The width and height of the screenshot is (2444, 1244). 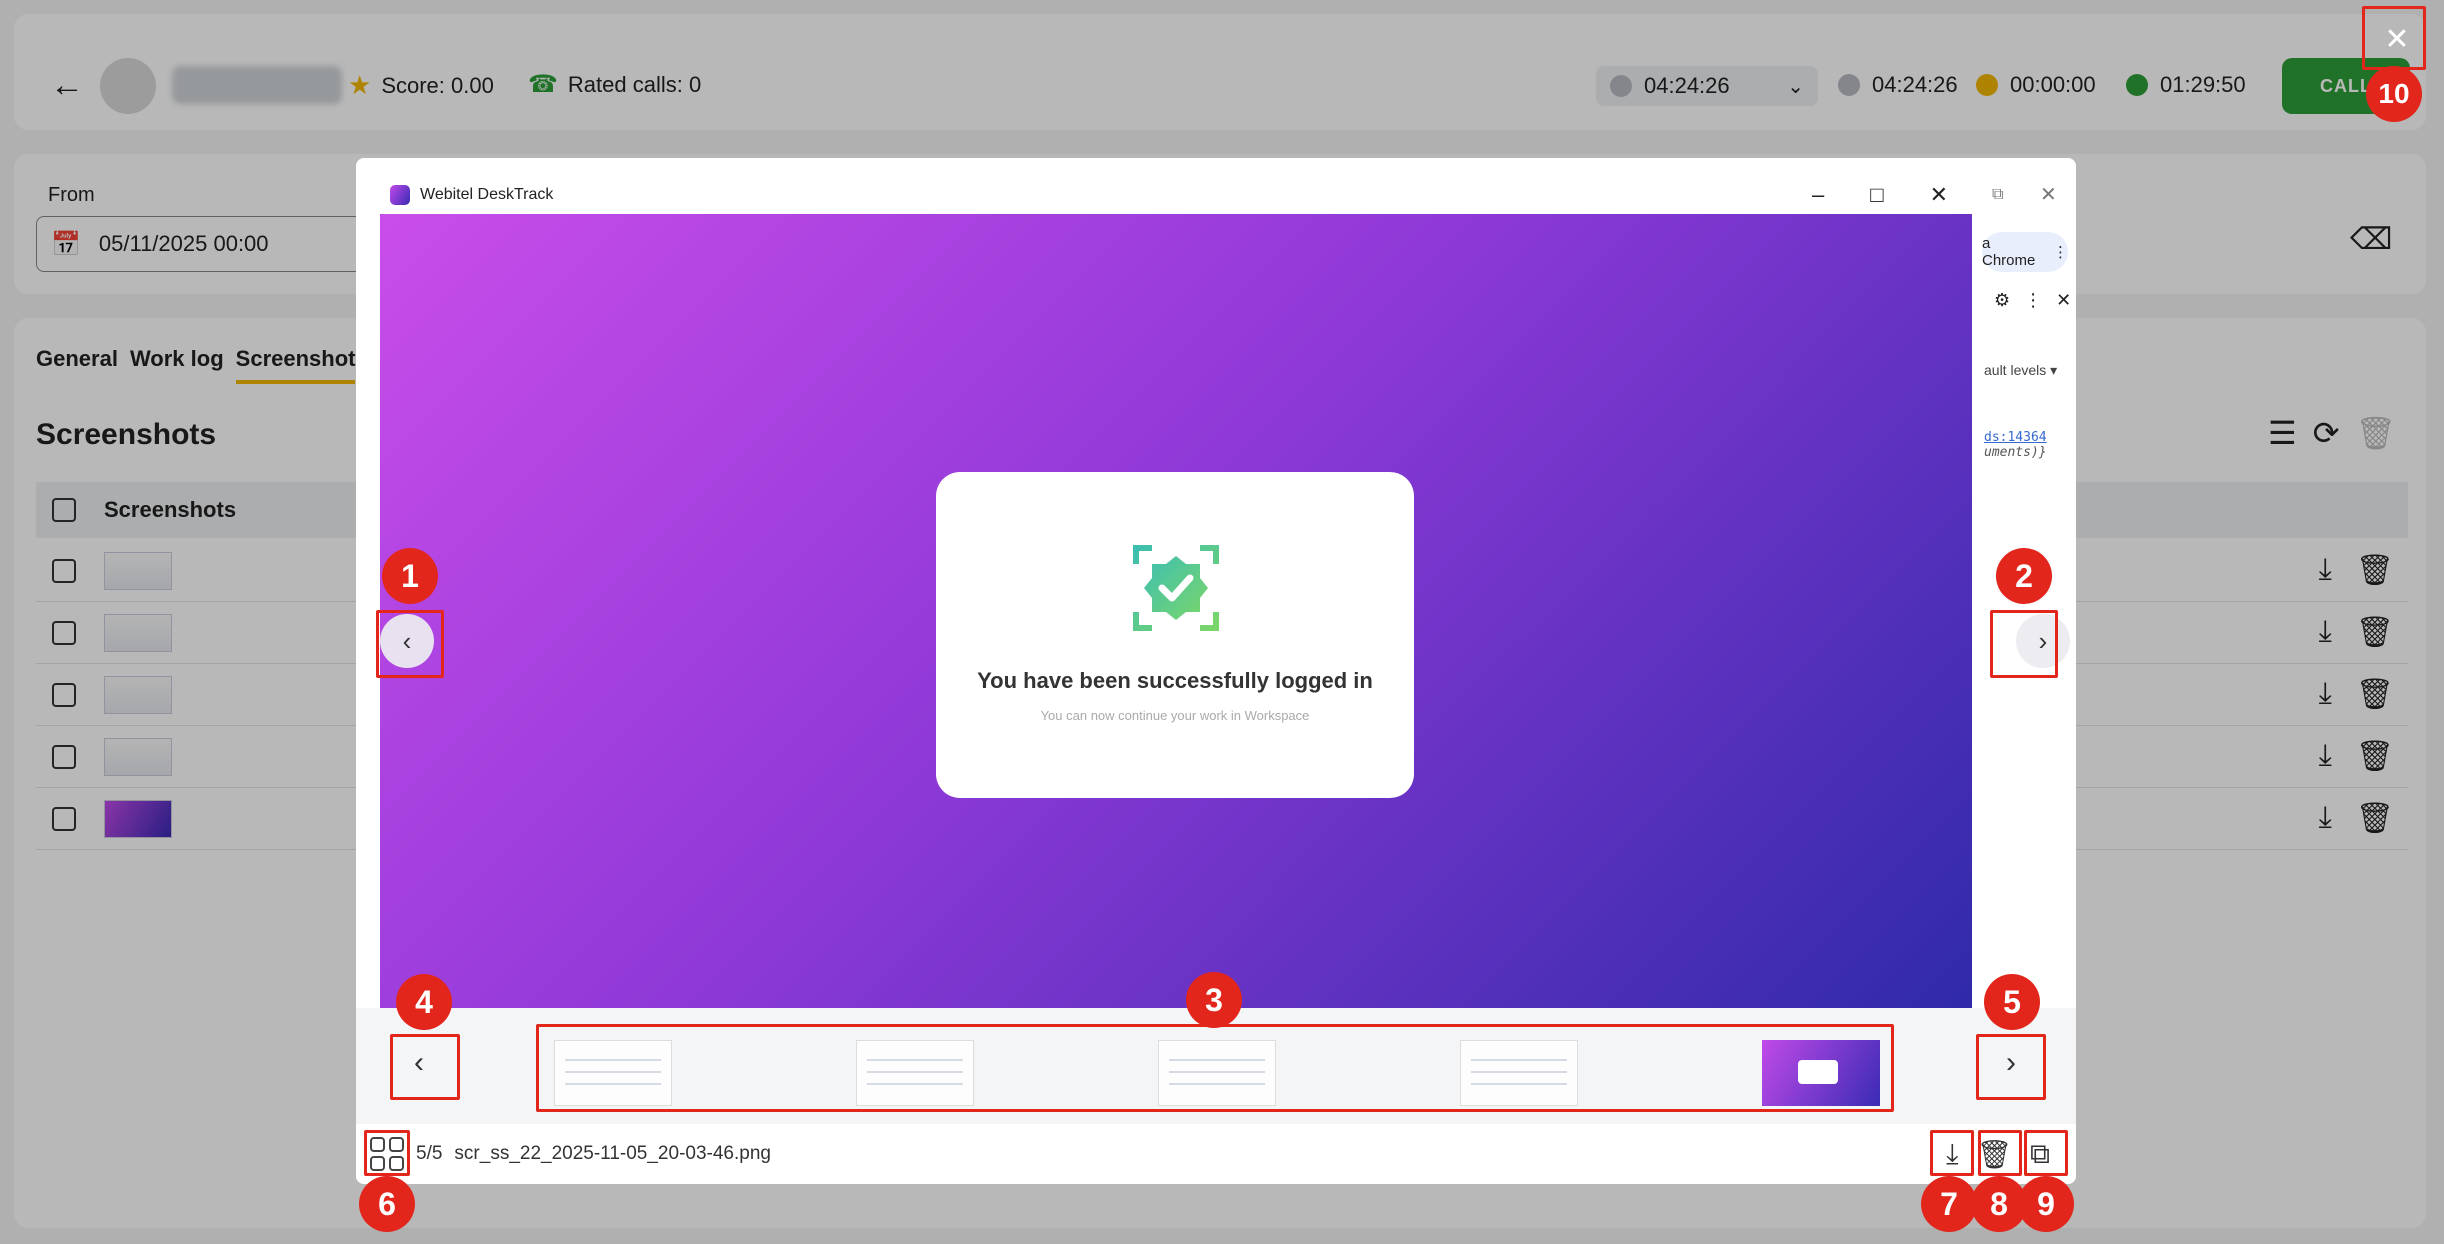 What do you see at coordinates (1818, 194) in the screenshot?
I see `minimize-icon: –` at bounding box center [1818, 194].